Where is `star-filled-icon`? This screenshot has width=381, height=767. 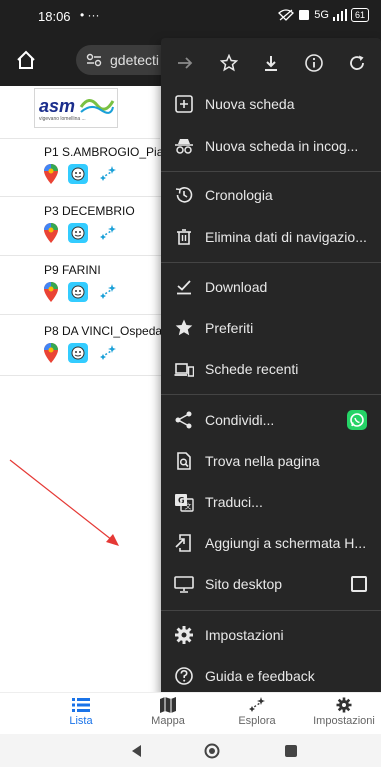
star-filled-icon is located at coordinates (184, 327).